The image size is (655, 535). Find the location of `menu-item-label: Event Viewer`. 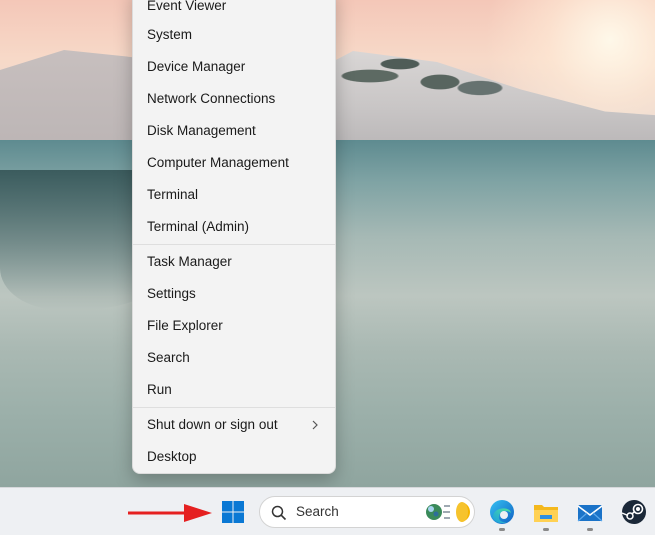

menu-item-label: Event Viewer is located at coordinates (187, 6).